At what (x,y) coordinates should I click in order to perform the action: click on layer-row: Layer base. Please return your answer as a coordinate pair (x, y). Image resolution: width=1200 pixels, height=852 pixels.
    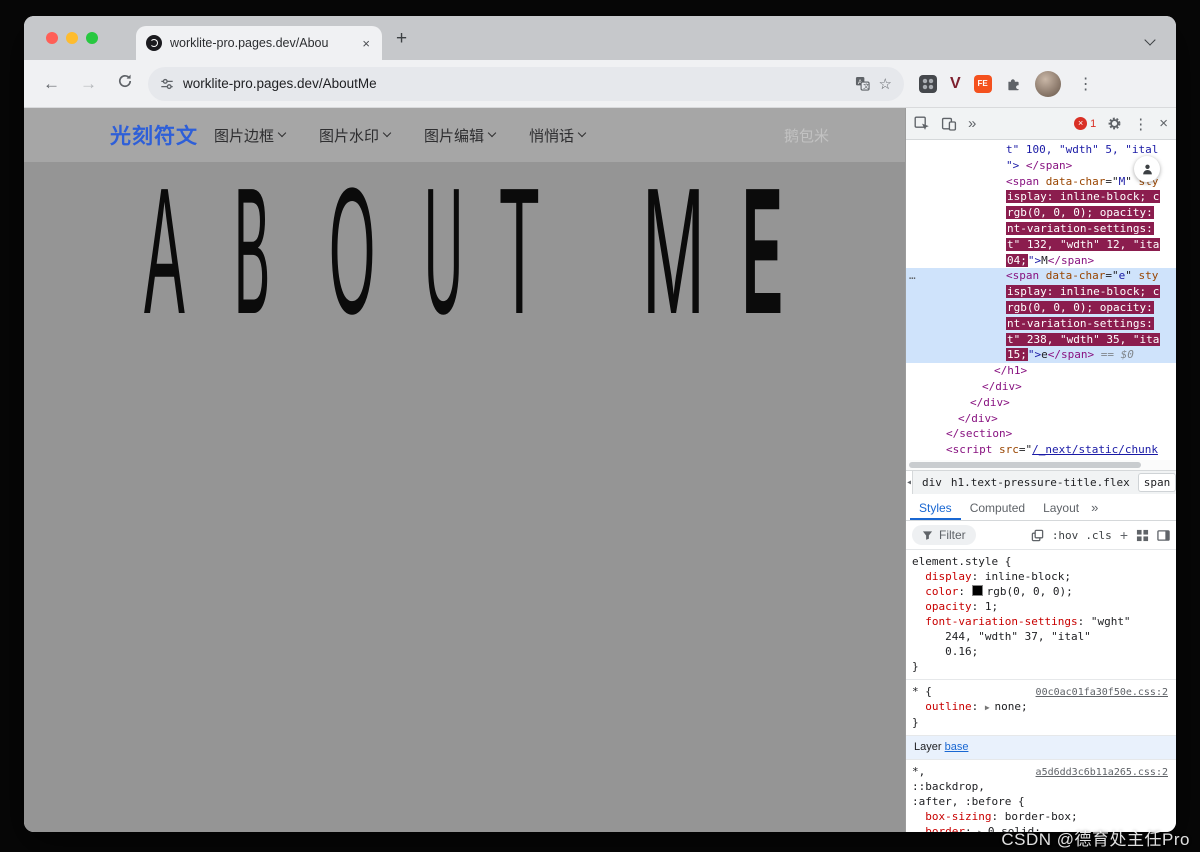
    Looking at the image, I should click on (1041, 748).